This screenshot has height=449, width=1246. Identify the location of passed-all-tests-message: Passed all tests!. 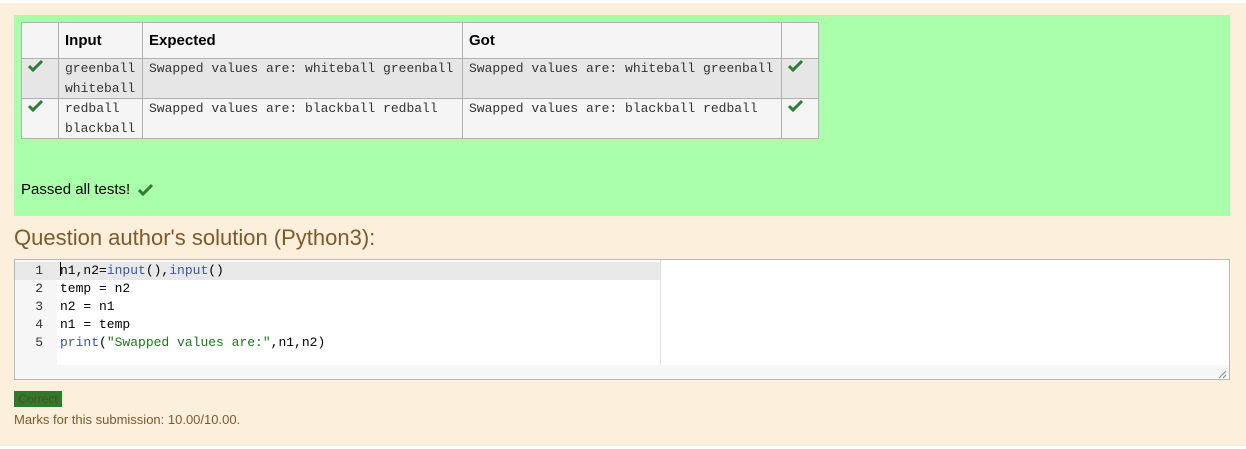
(87, 189).